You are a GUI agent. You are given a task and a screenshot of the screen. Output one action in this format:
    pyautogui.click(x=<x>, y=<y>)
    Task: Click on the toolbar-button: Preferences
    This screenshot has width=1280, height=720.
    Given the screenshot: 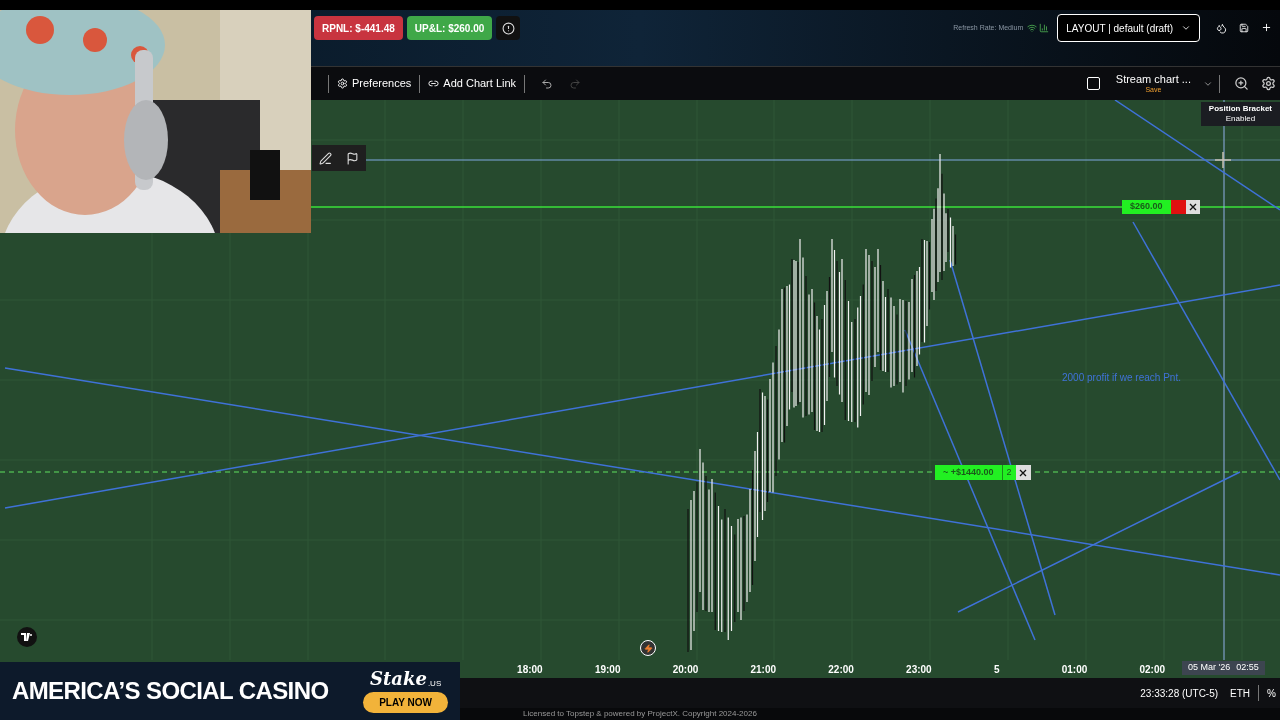 What is the action you would take?
    pyautogui.click(x=374, y=83)
    